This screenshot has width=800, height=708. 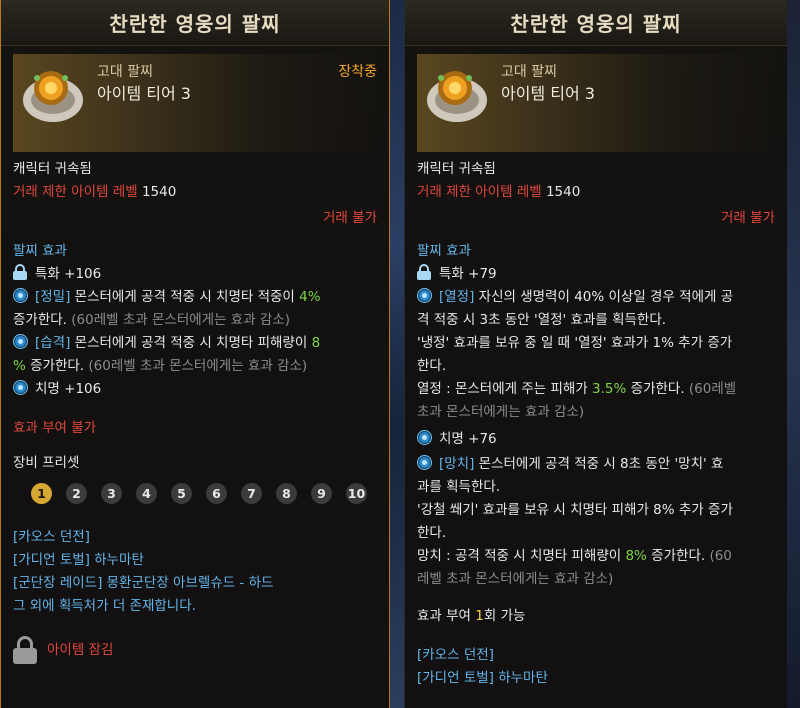 What do you see at coordinates (596, 439) in the screenshot?
I see `stat-crit: 치명 +76` at bounding box center [596, 439].